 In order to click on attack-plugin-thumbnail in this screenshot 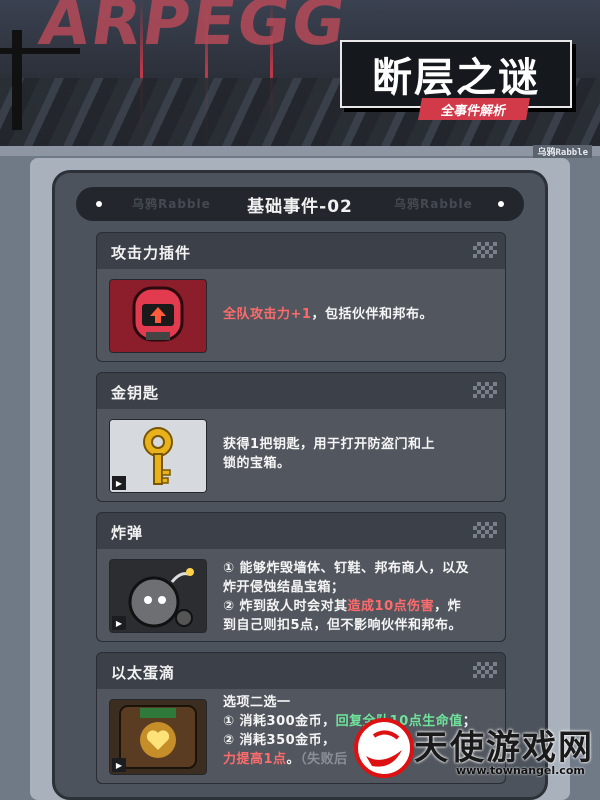, I will do `click(158, 316)`.